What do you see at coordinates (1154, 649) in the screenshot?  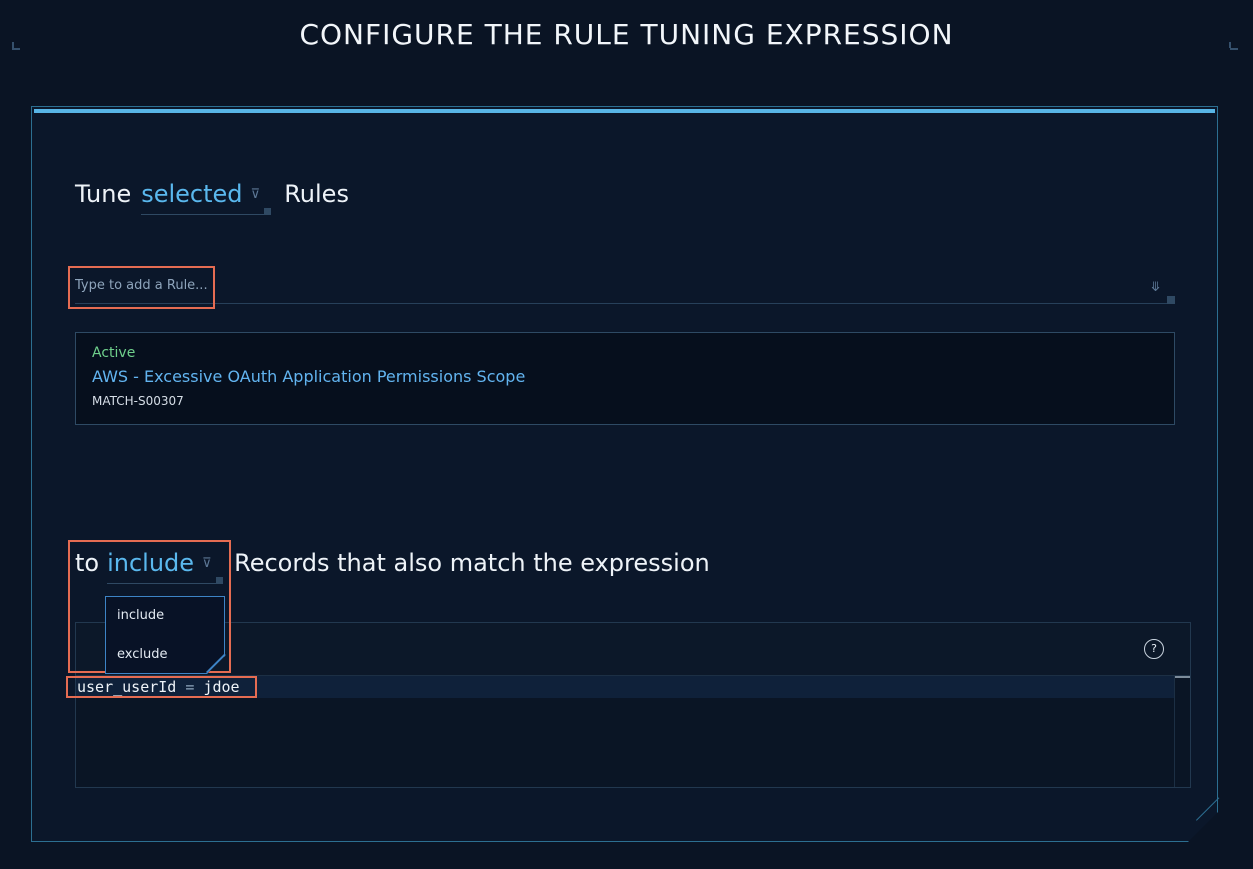 I see `help-icon: ?` at bounding box center [1154, 649].